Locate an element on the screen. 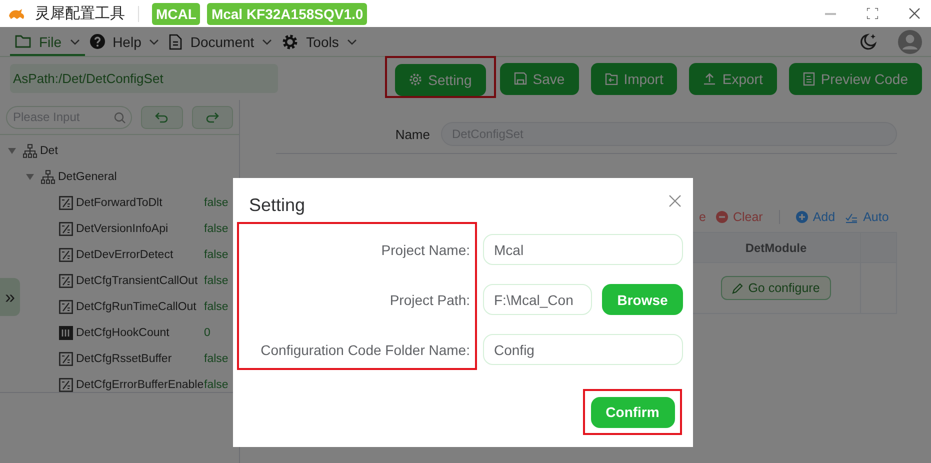 This screenshot has height=463, width=931. avatar-icon is located at coordinates (910, 42).